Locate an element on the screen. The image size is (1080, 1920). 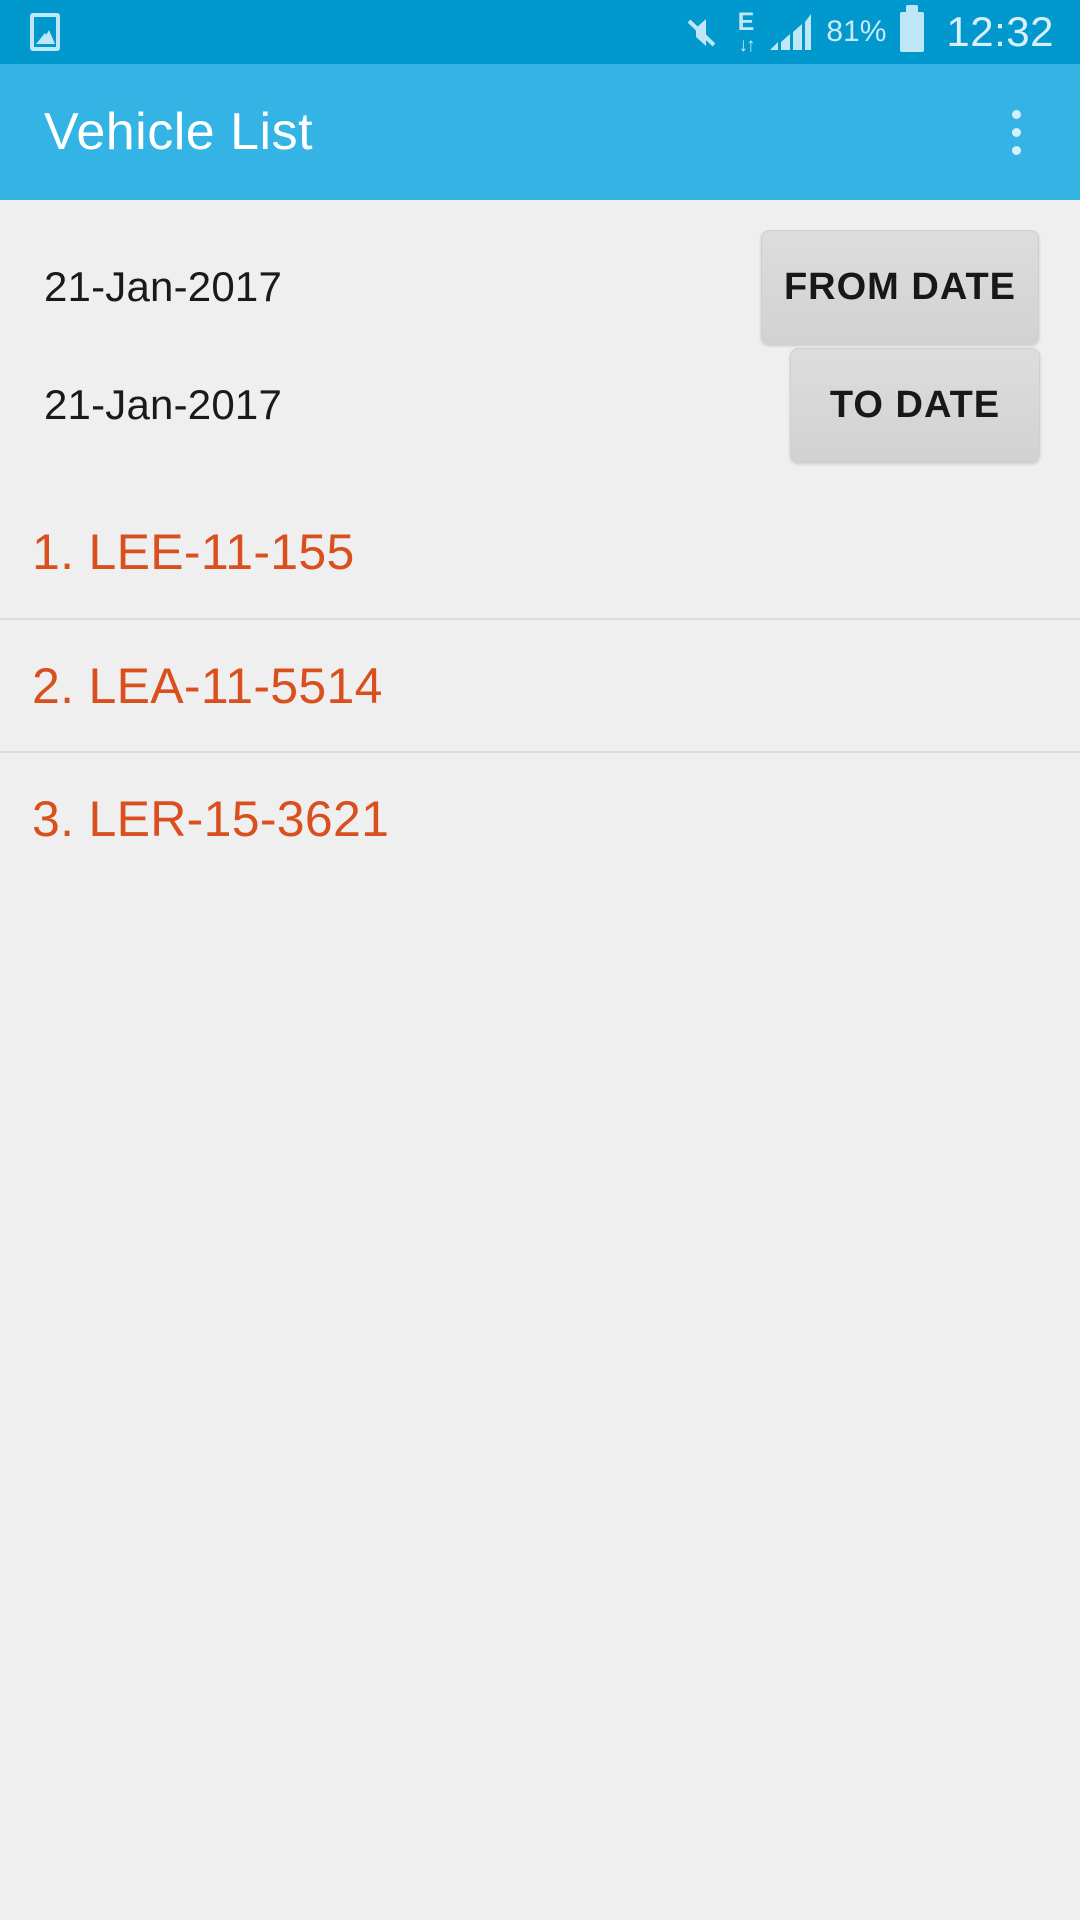
to-date-value: 21-Jan-2017 is located at coordinates (163, 404).